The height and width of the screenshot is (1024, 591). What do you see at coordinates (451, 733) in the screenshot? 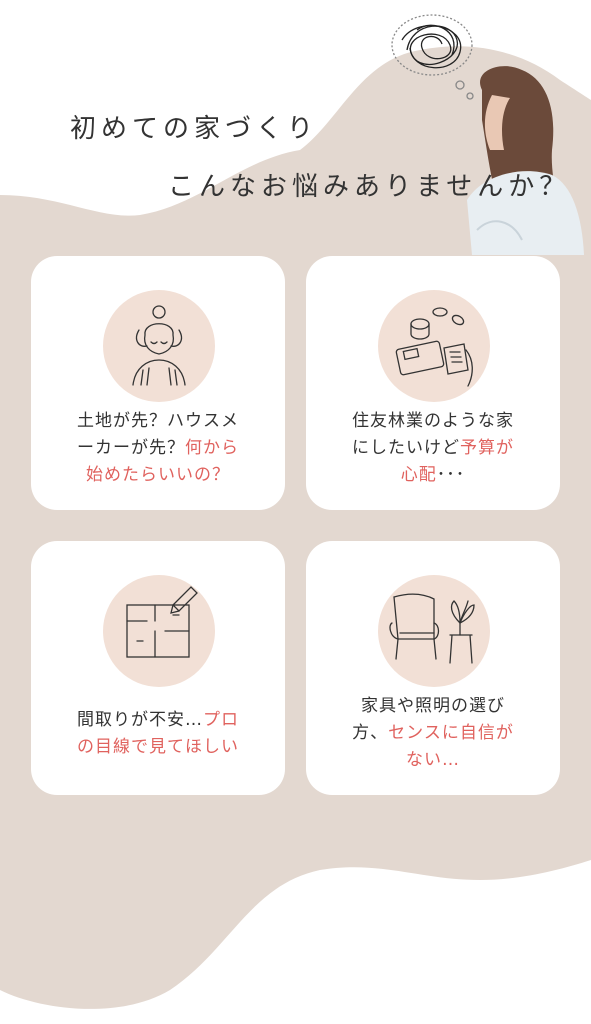
I see `highlight-text: センスに自信が` at bounding box center [451, 733].